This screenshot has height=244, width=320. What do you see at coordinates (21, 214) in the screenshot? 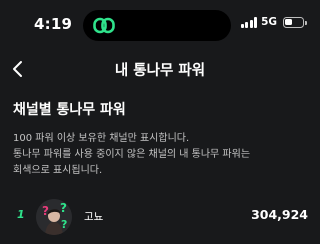
I see `rank-number: 1` at bounding box center [21, 214].